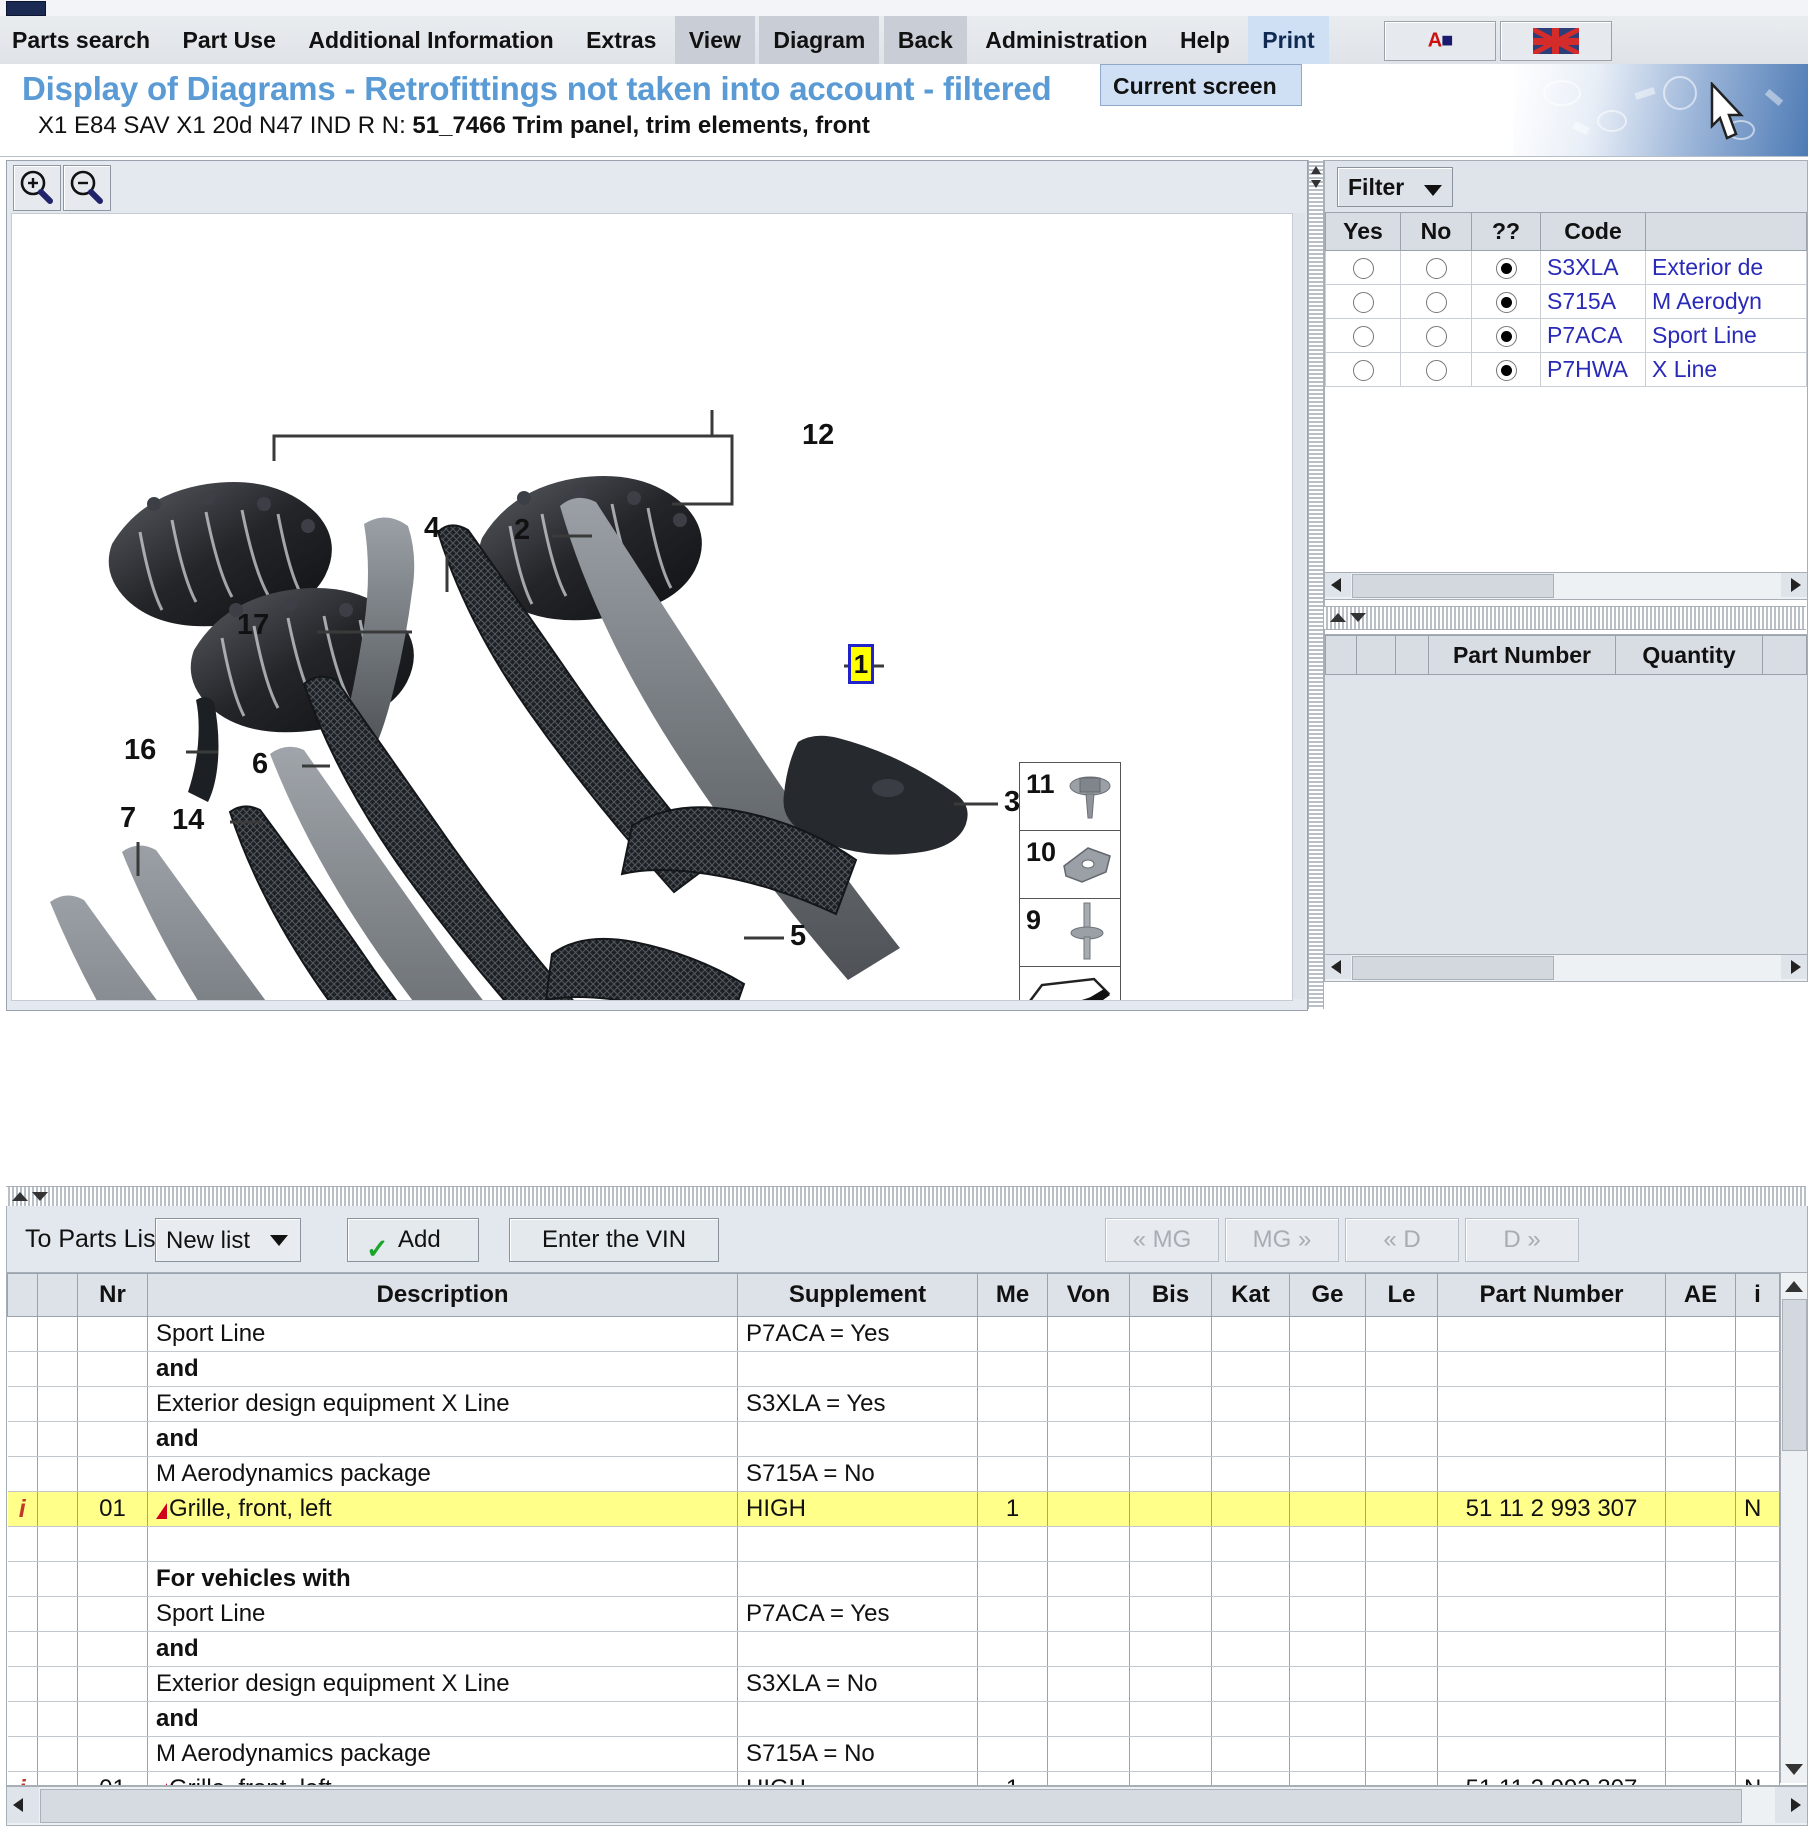 Image resolution: width=1808 pixels, height=1830 pixels. I want to click on column-header-kat: Kat, so click(1250, 1295).